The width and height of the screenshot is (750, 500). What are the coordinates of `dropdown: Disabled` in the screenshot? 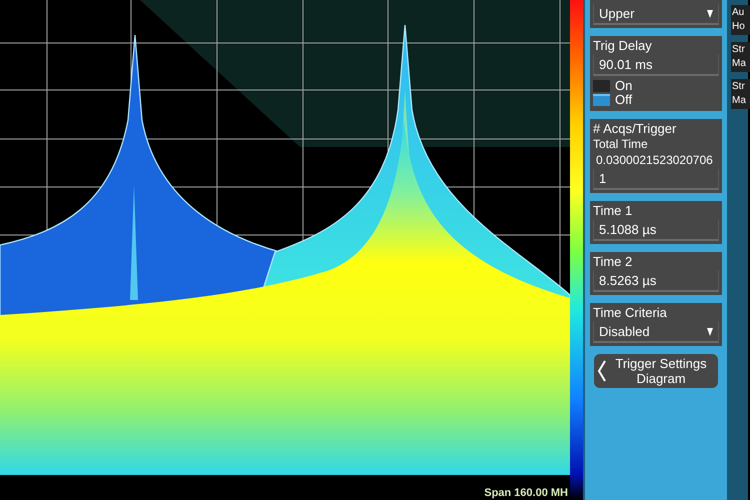 It's located at (656, 332).